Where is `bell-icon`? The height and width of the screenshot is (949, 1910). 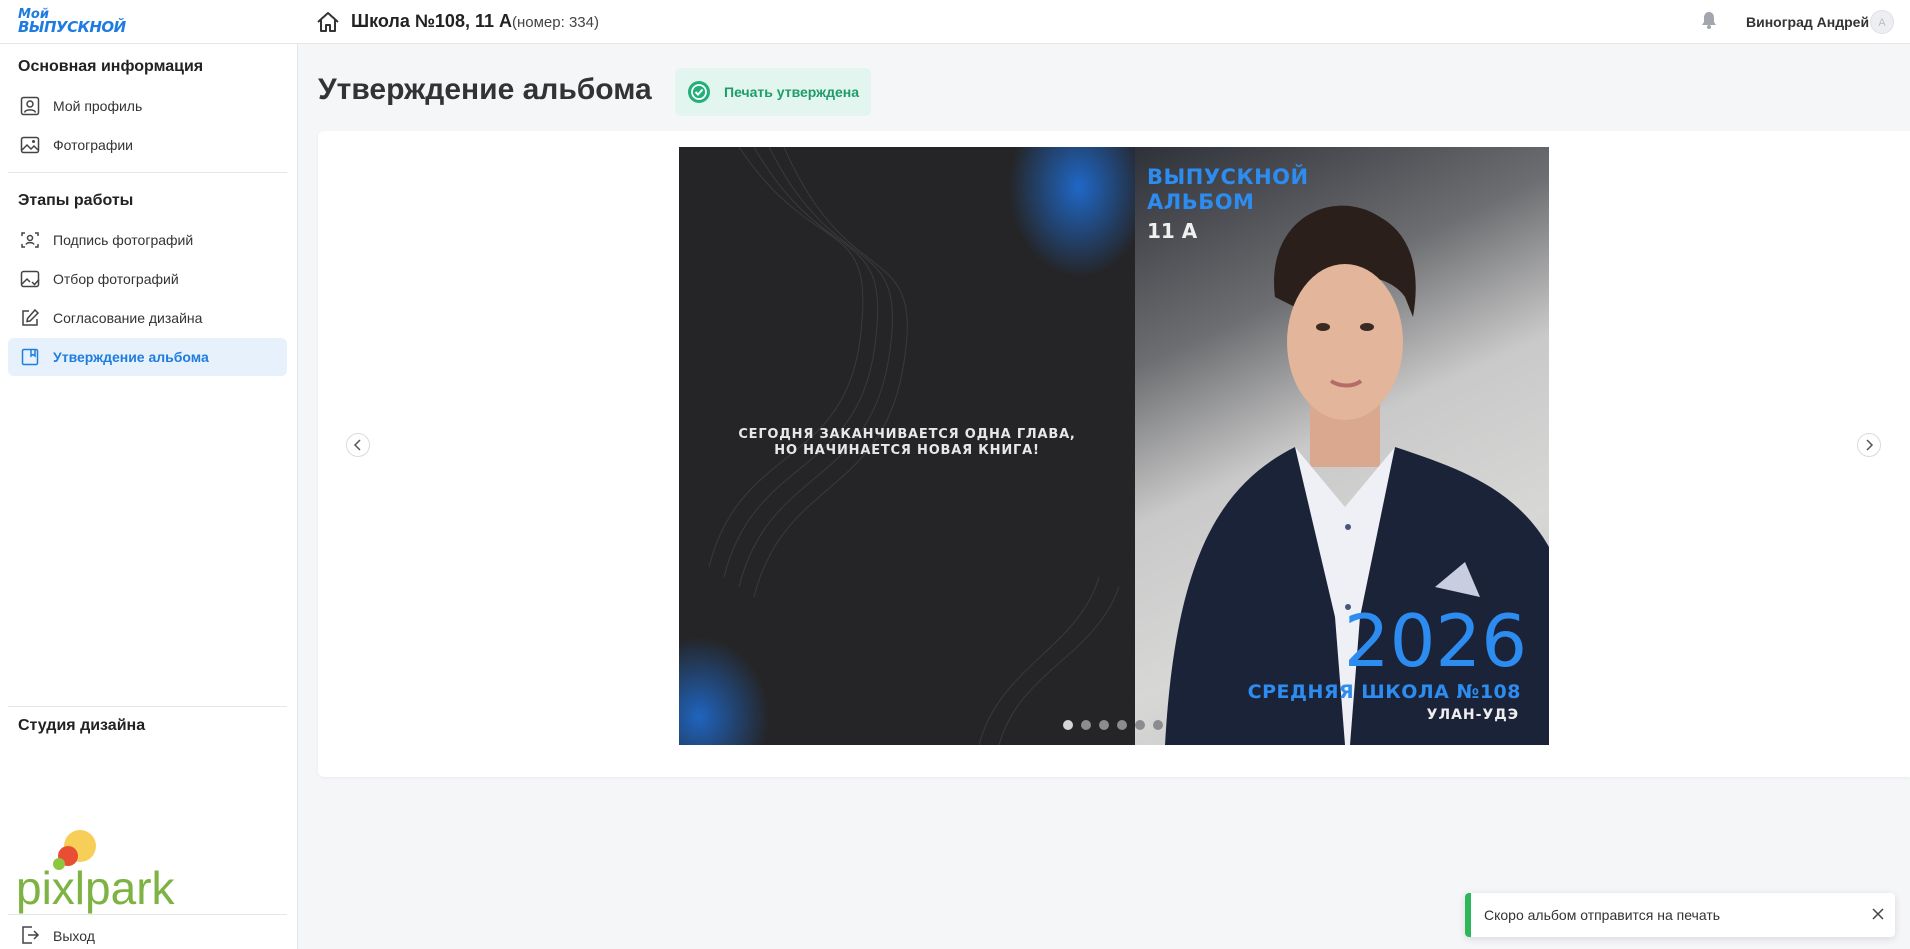 bell-icon is located at coordinates (1709, 20).